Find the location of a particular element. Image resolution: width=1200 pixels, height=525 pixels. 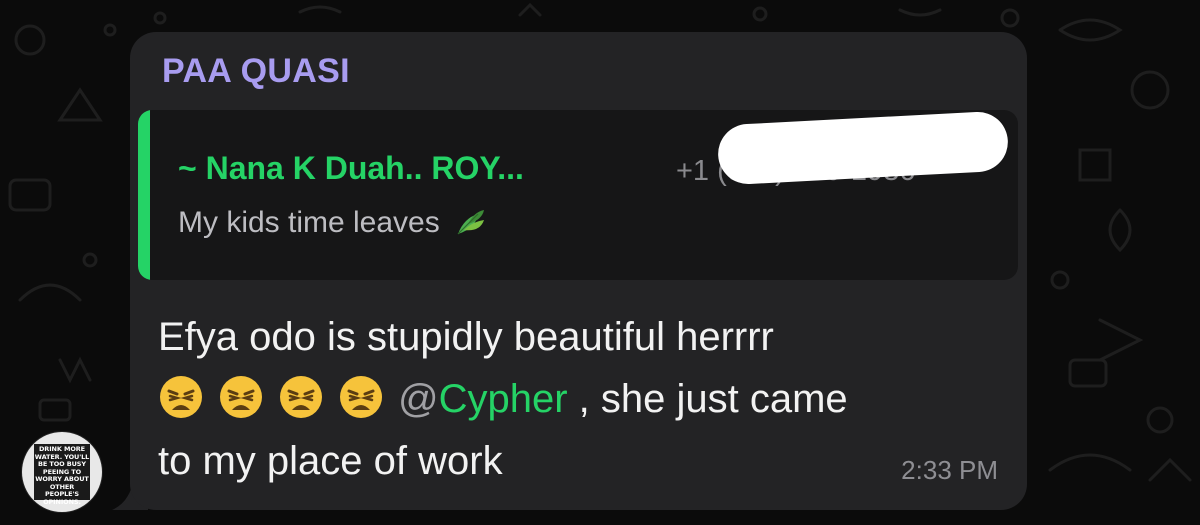

message-after-mention: , she just came is located at coordinates (707, 399).